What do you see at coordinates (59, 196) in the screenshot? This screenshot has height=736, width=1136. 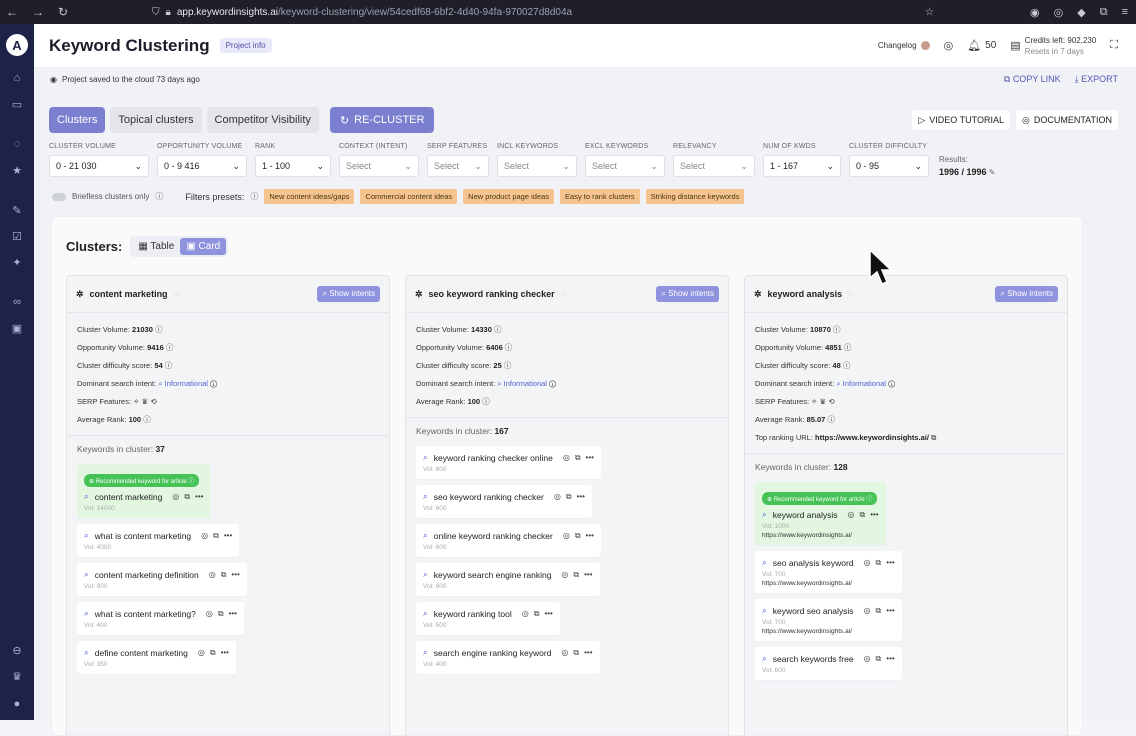 I see `briefless-toggle` at bounding box center [59, 196].